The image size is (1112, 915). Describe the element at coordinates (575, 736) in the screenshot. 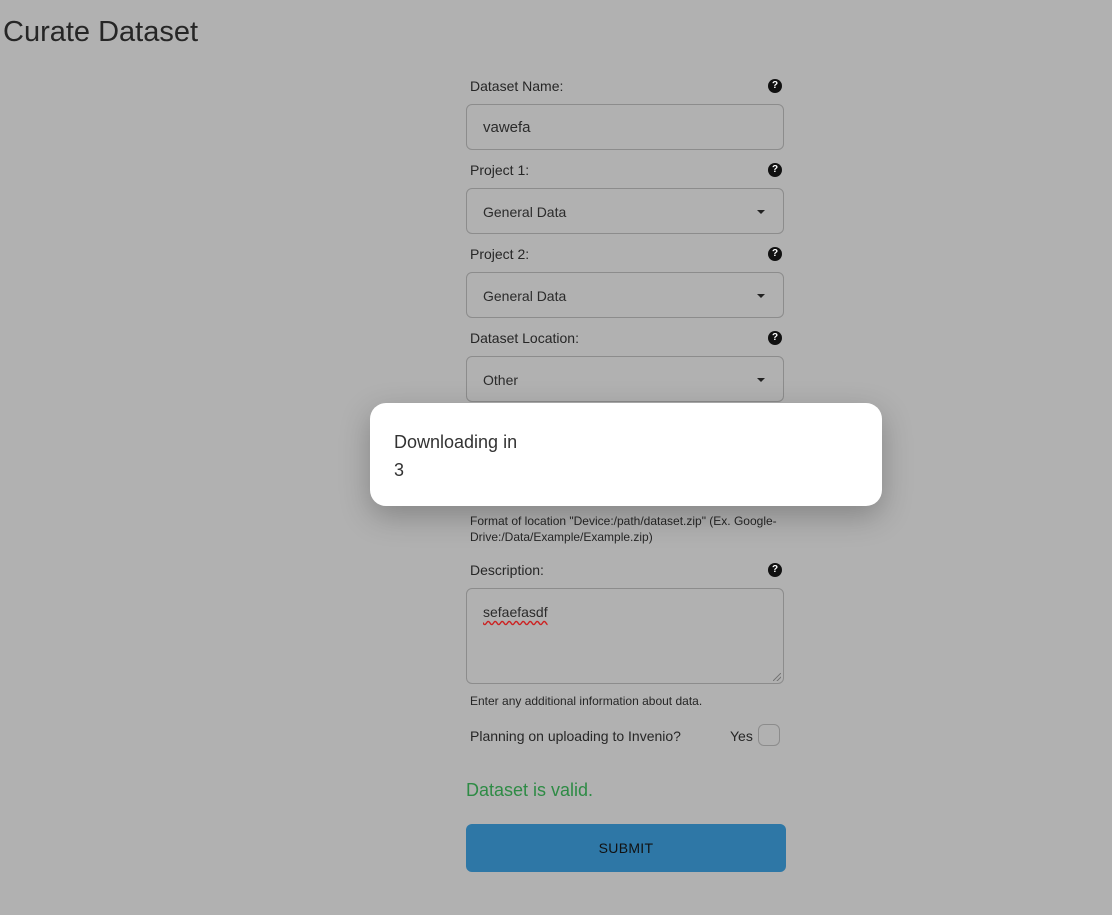

I see `invenio-question-label: Planning on uploading to Invenio?` at that location.